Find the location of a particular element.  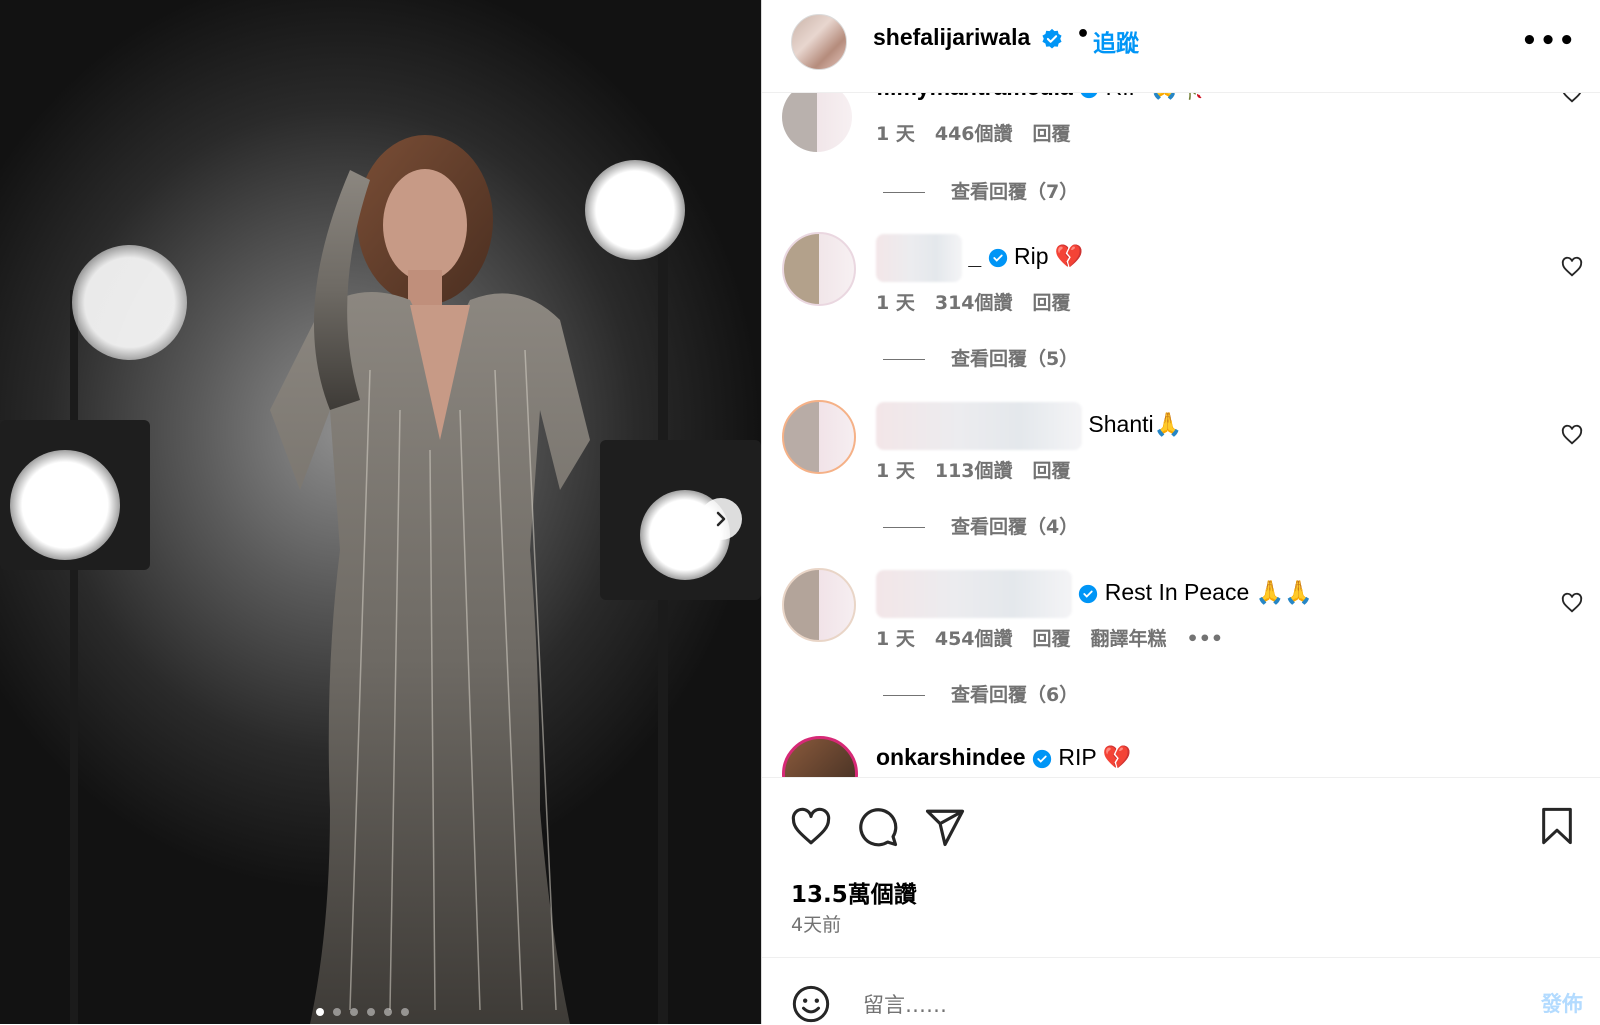

view-replies-label: 查看回覆（4） is located at coordinates (1014, 527).